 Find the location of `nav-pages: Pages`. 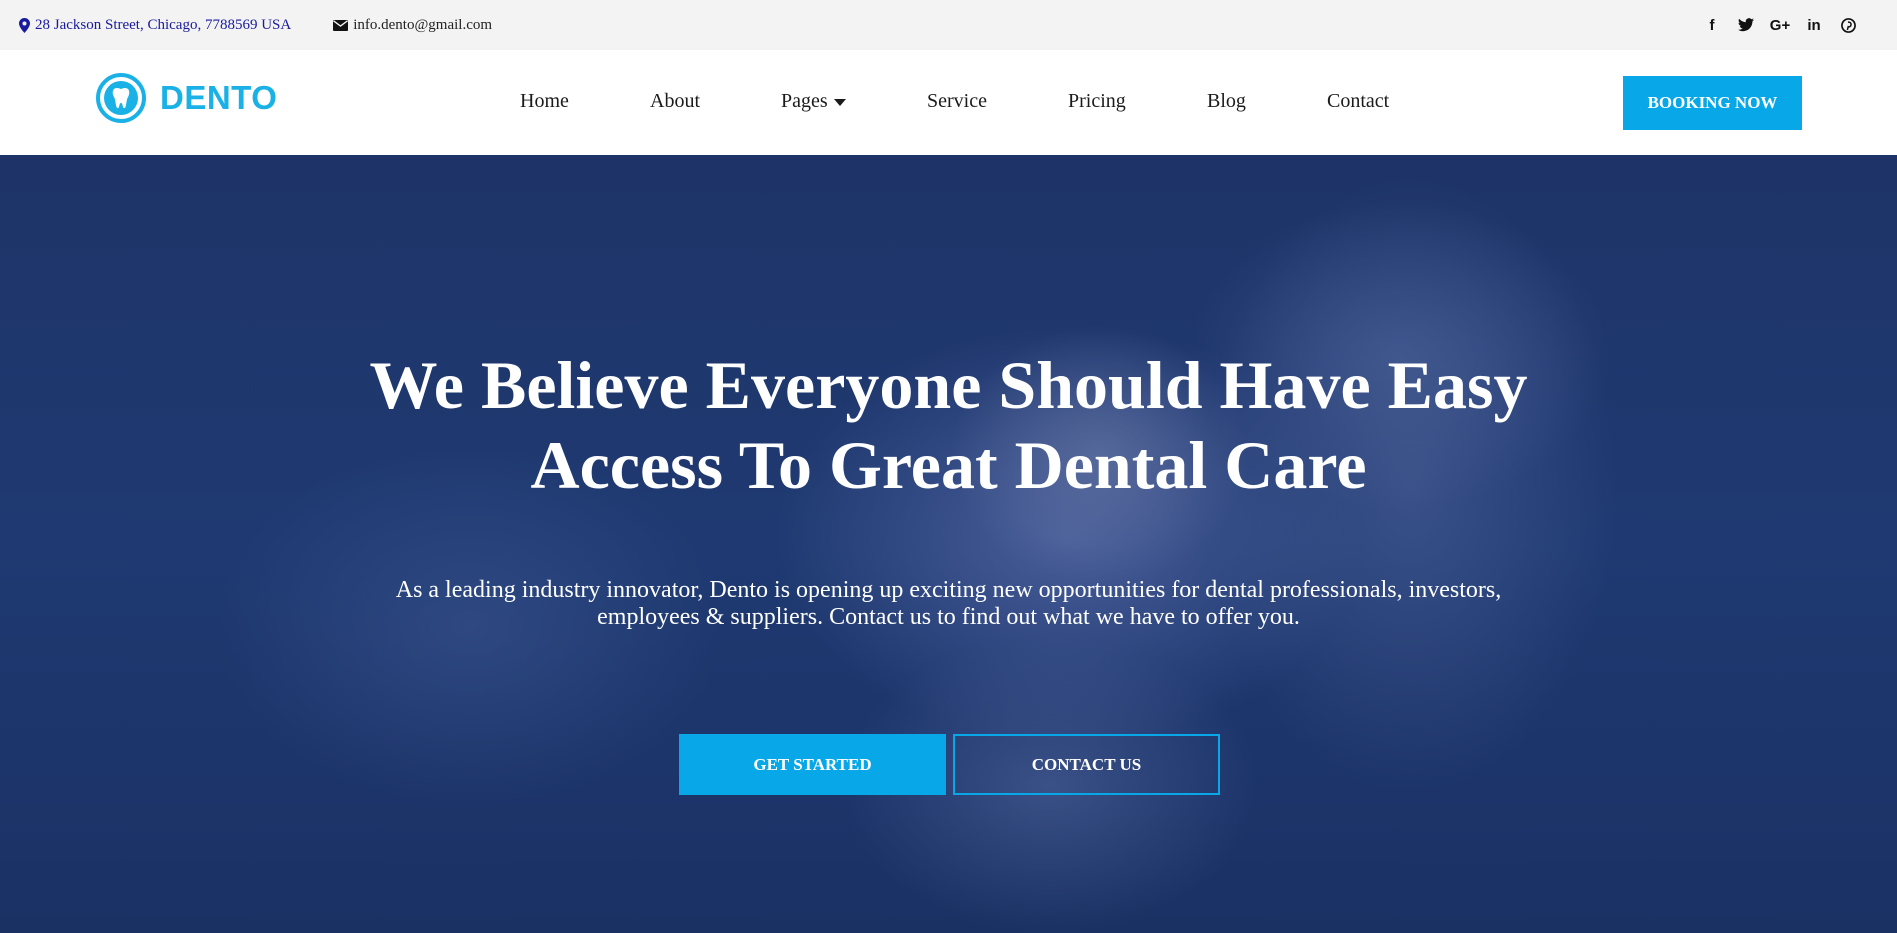

nav-pages: Pages is located at coordinates (813, 101).